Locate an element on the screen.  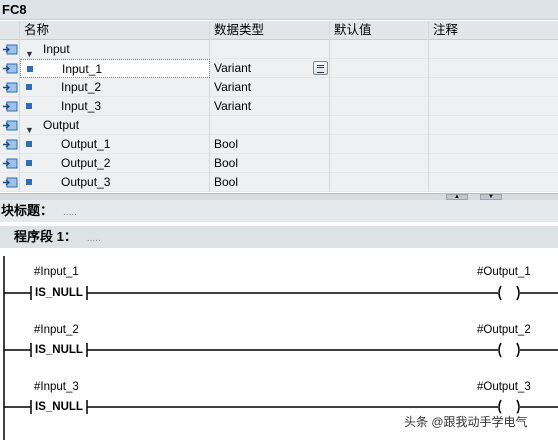
table-row: Output_2 Bool is located at coordinates (279, 163).